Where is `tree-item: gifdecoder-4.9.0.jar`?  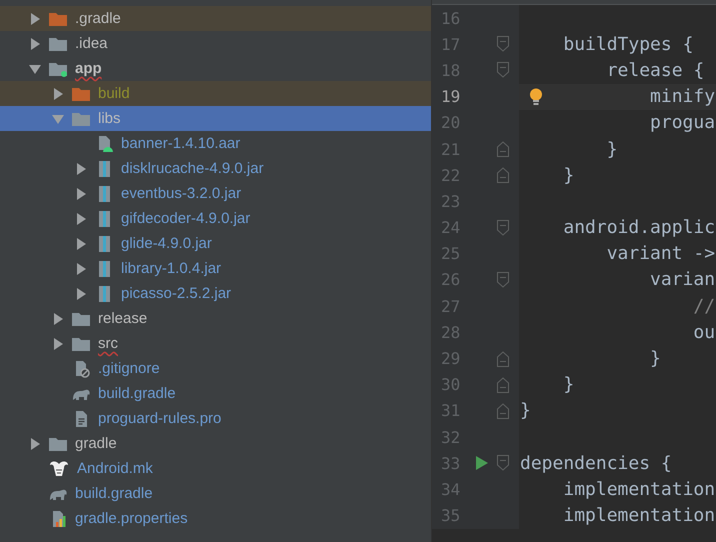 tree-item: gifdecoder-4.9.0.jar is located at coordinates (215, 218).